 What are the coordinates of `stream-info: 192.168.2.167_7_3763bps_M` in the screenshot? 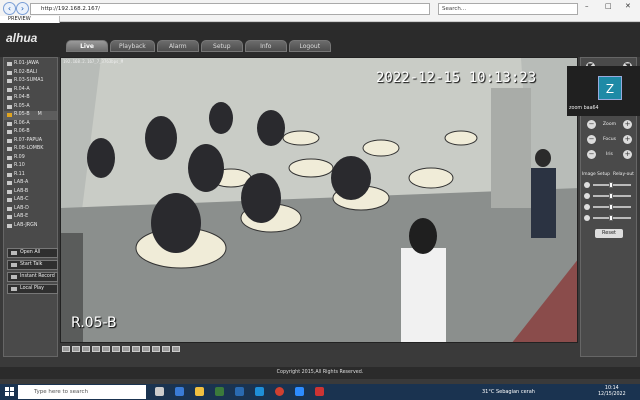 It's located at (93, 61).